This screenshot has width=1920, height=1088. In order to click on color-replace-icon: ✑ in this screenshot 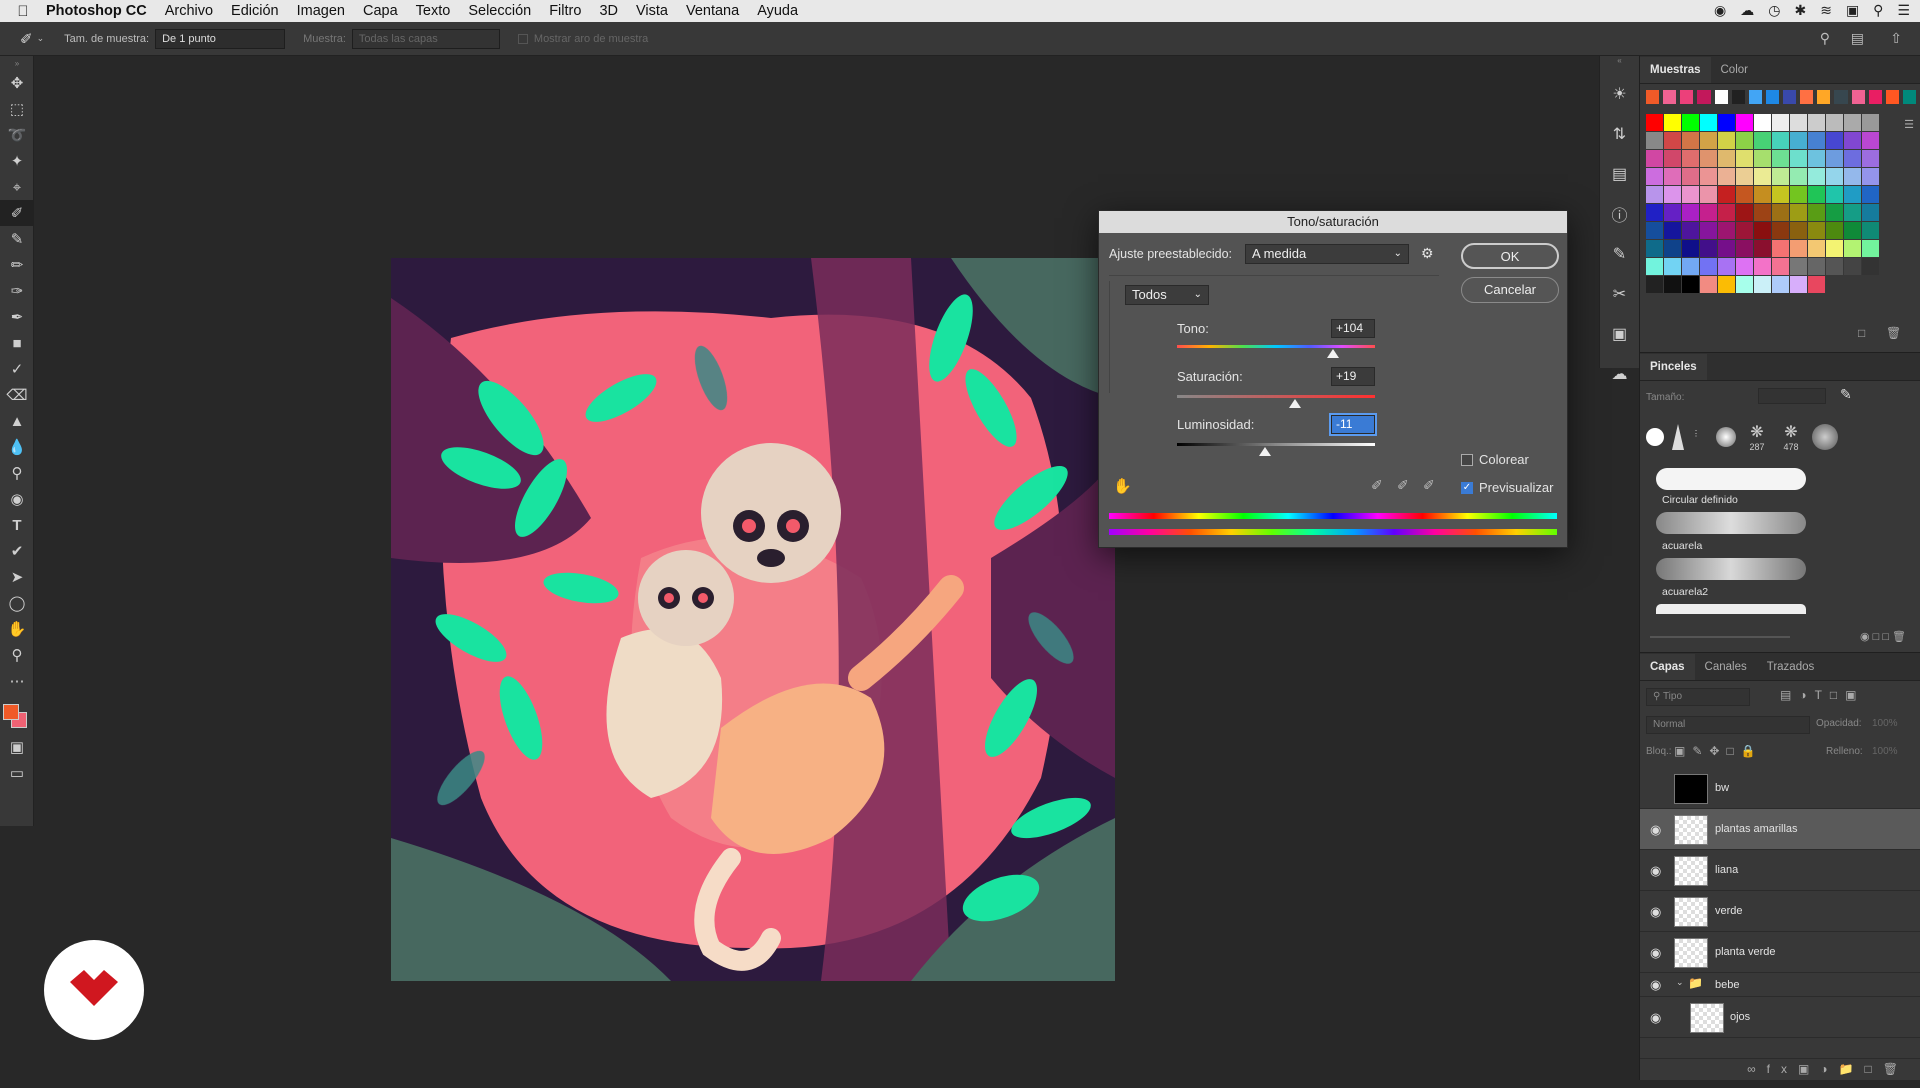, I will do `click(17, 291)`.